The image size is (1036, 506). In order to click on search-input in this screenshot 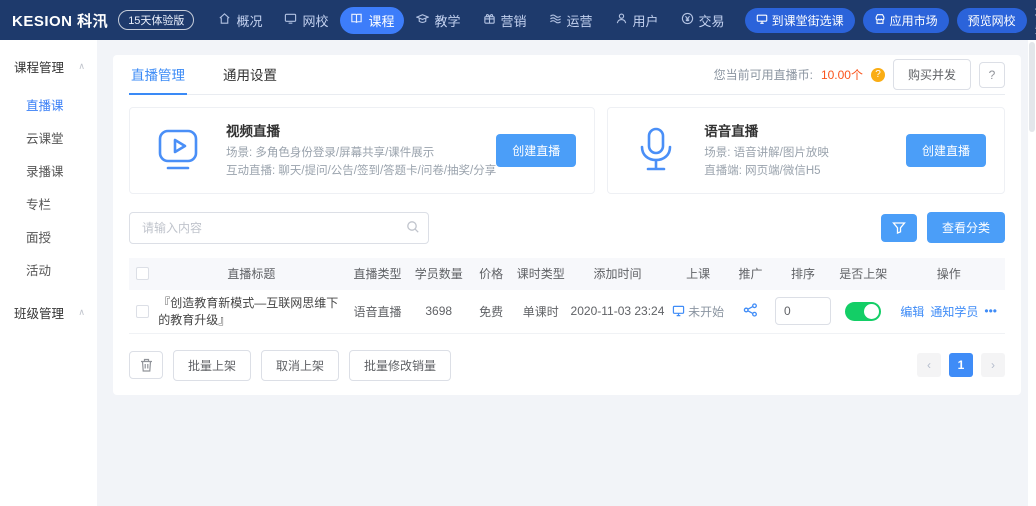, I will do `click(279, 227)`.